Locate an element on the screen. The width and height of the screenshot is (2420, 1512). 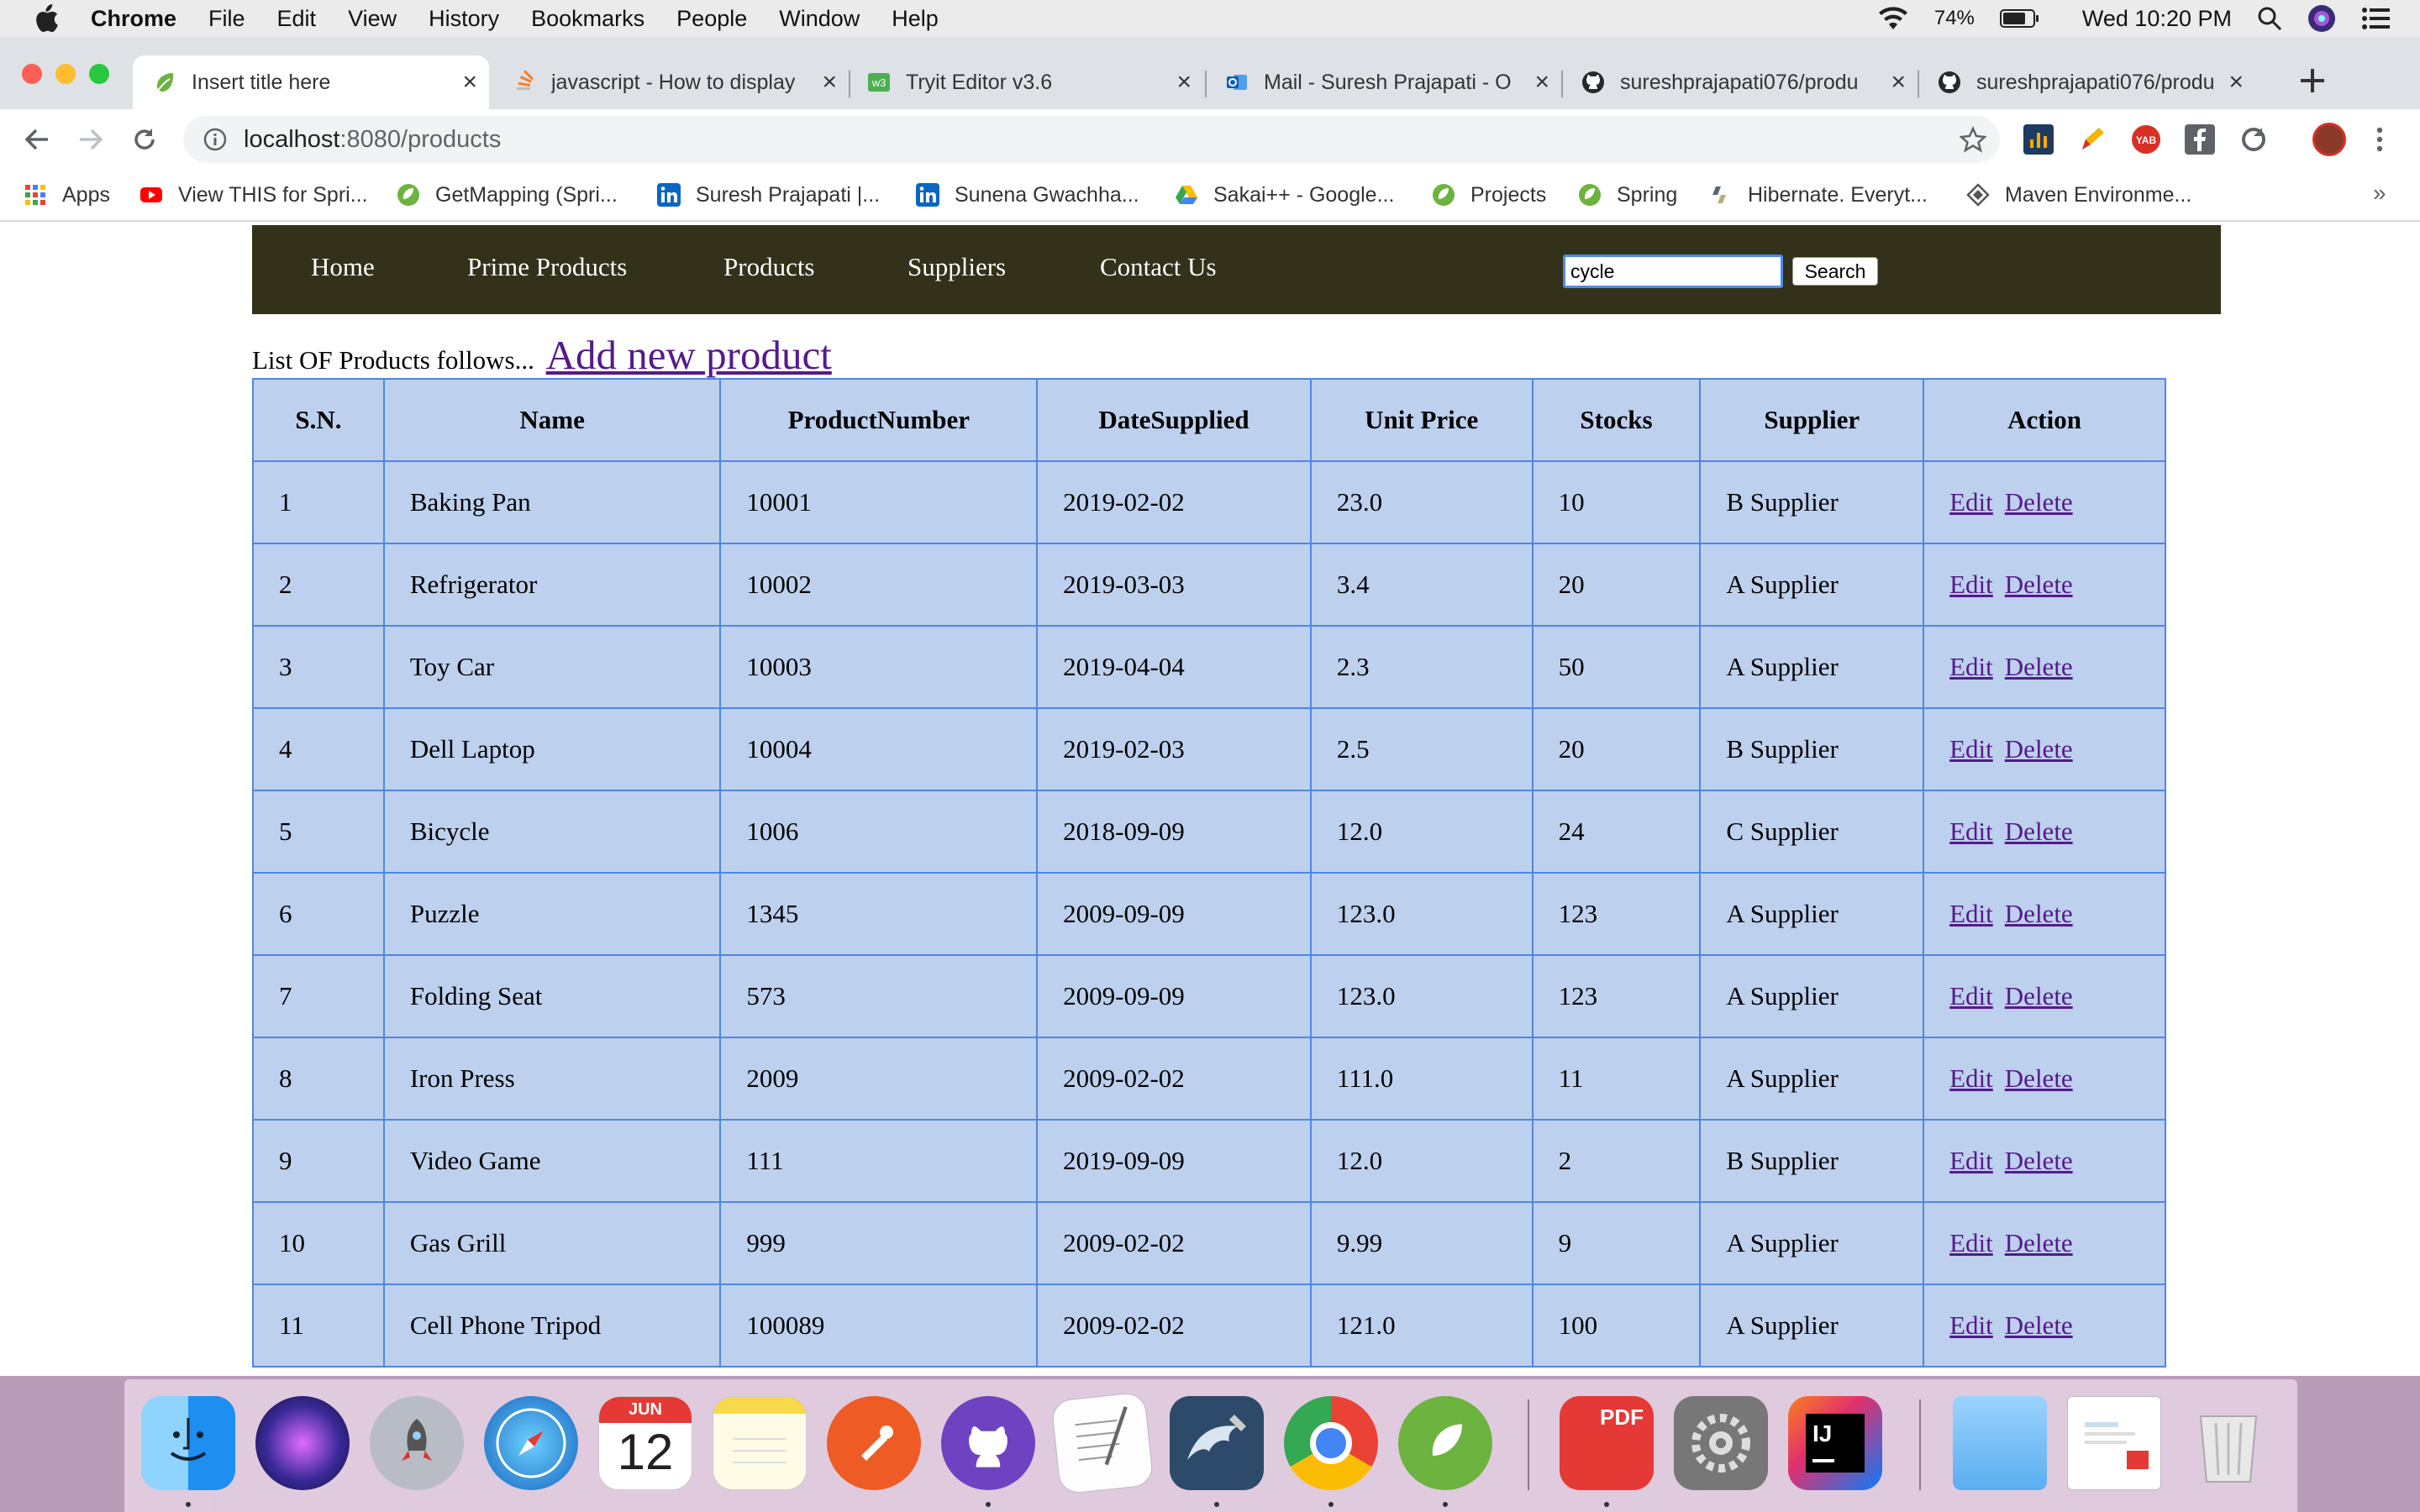
new-tab-plus-icon is located at coordinates (2312, 80).